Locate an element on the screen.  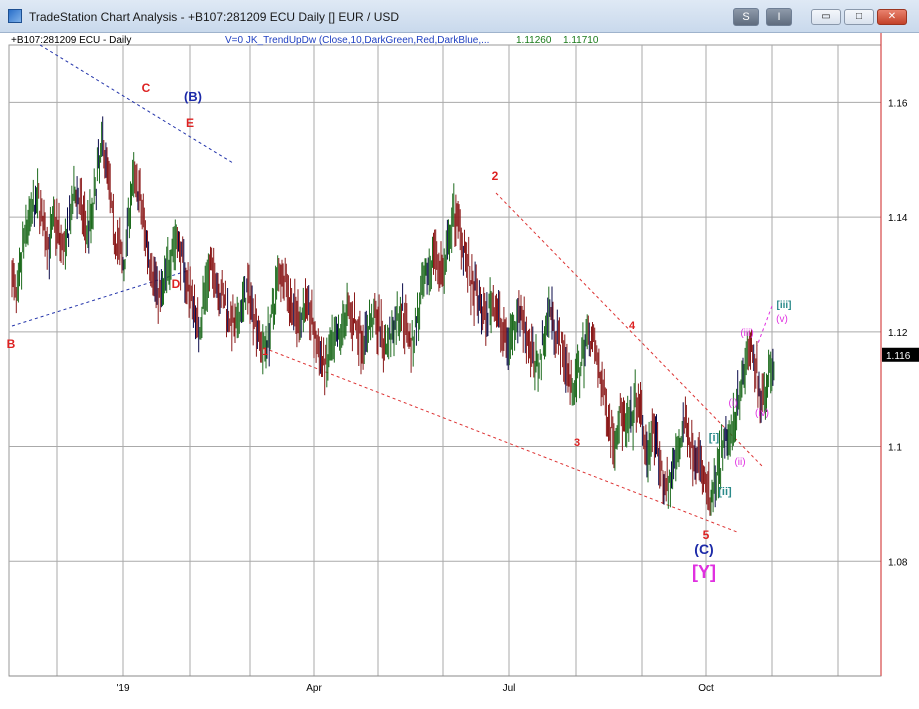
x-tick-label: Jul is located at coordinates (509, 688).